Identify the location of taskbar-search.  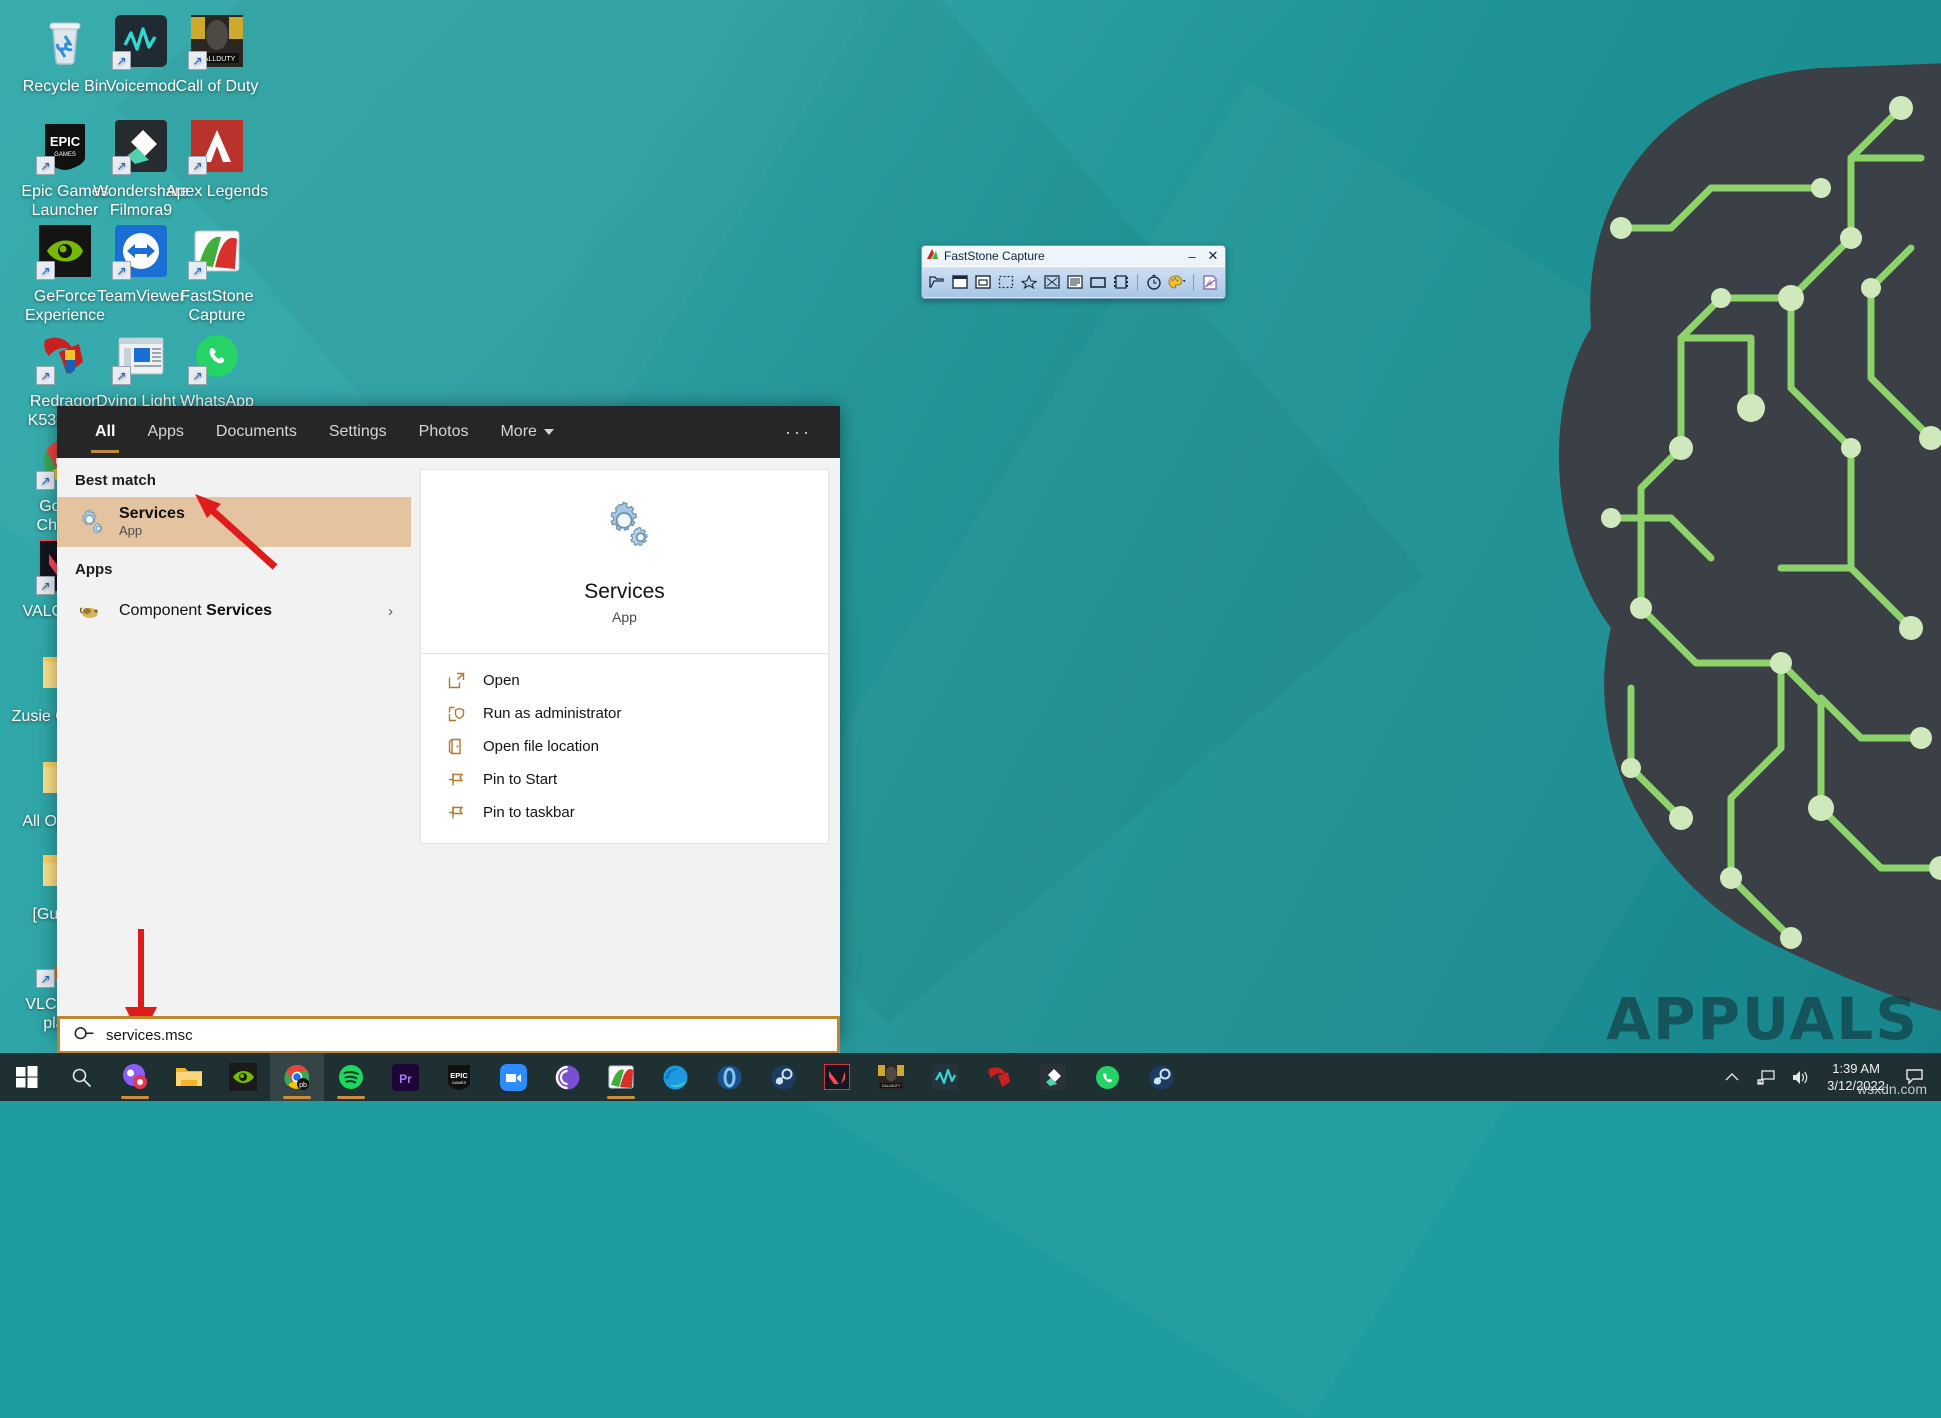
(81, 1077).